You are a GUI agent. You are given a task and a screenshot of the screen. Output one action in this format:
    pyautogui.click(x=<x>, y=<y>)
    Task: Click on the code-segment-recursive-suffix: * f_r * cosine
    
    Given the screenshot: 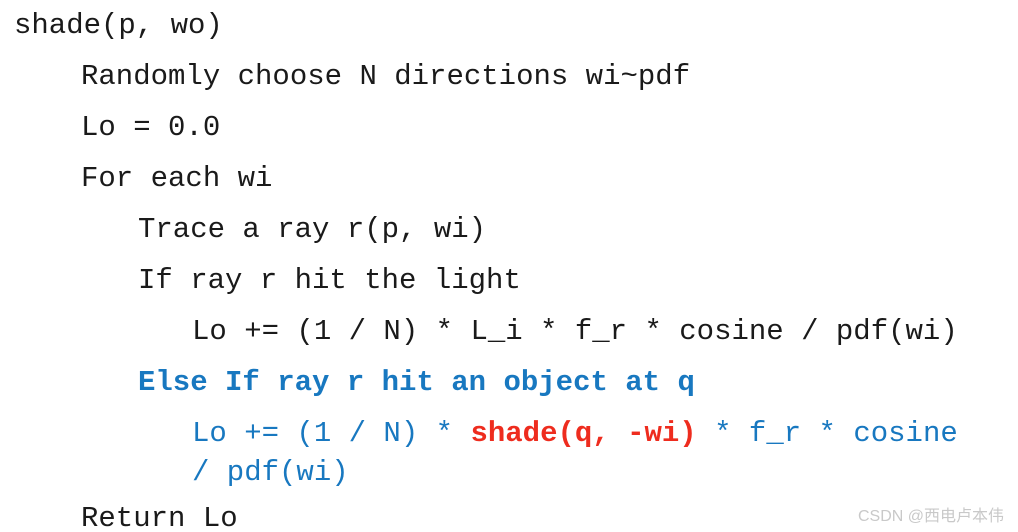 What is the action you would take?
    pyautogui.click(x=827, y=433)
    